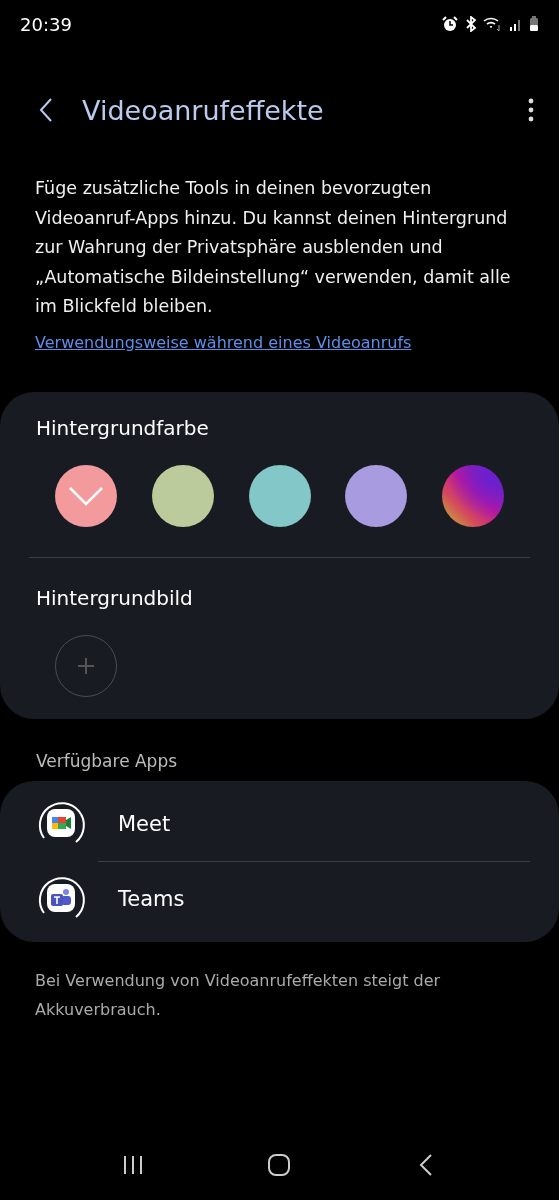 The width and height of the screenshot is (559, 1200). I want to click on app-row: Teams, so click(279, 898).